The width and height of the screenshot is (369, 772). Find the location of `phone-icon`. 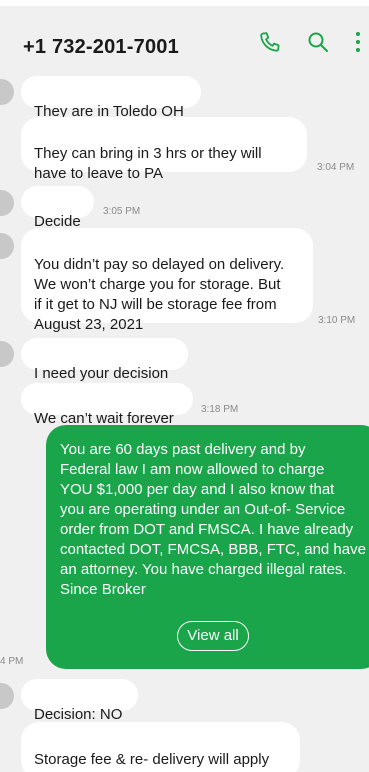

phone-icon is located at coordinates (270, 42).